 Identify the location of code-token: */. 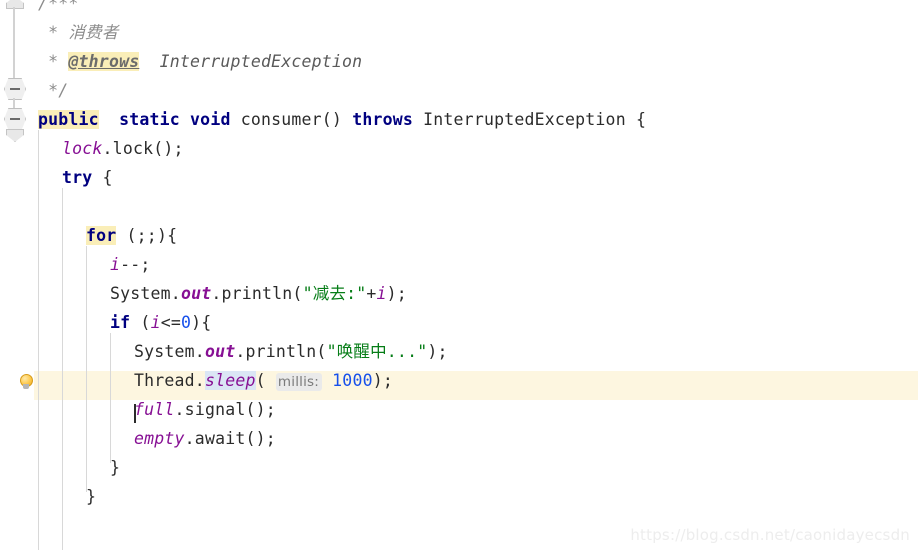
(53, 90).